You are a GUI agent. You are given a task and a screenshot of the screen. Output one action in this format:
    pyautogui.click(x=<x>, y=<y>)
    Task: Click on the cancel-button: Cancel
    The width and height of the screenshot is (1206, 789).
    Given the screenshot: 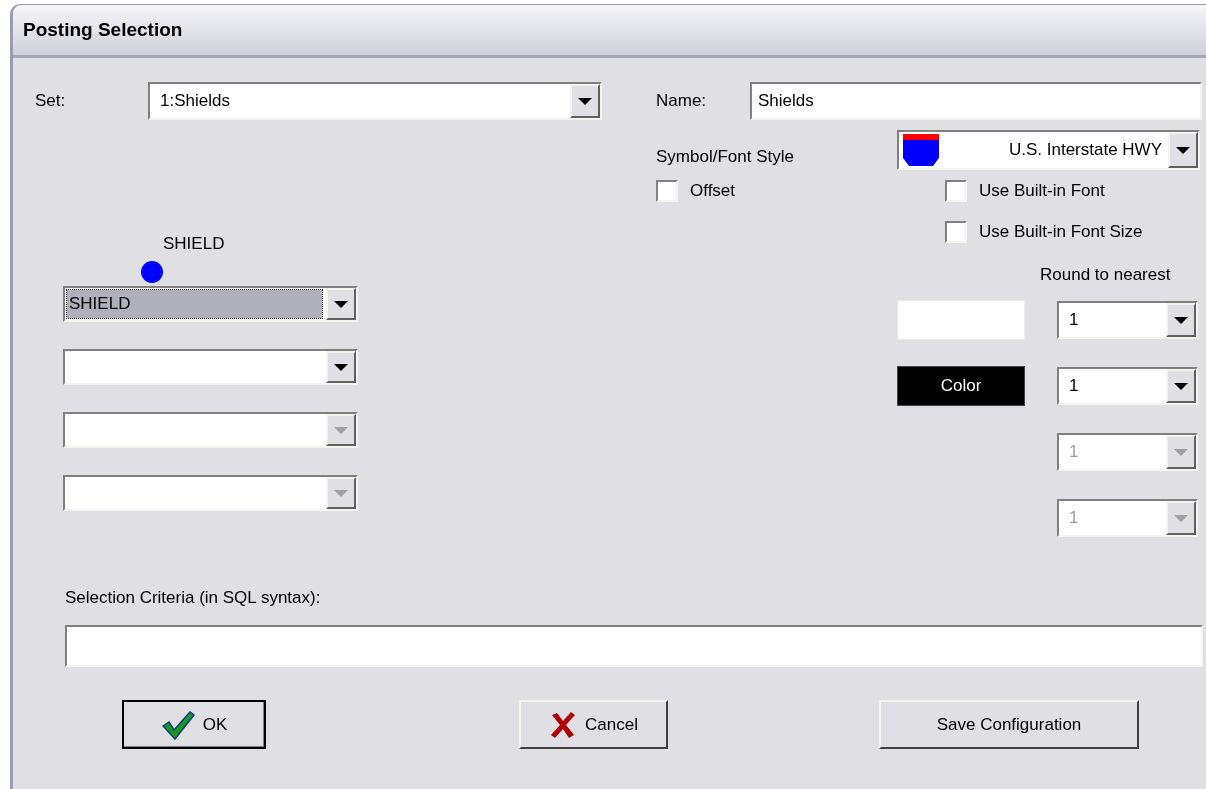 What is the action you would take?
    pyautogui.click(x=593, y=724)
    